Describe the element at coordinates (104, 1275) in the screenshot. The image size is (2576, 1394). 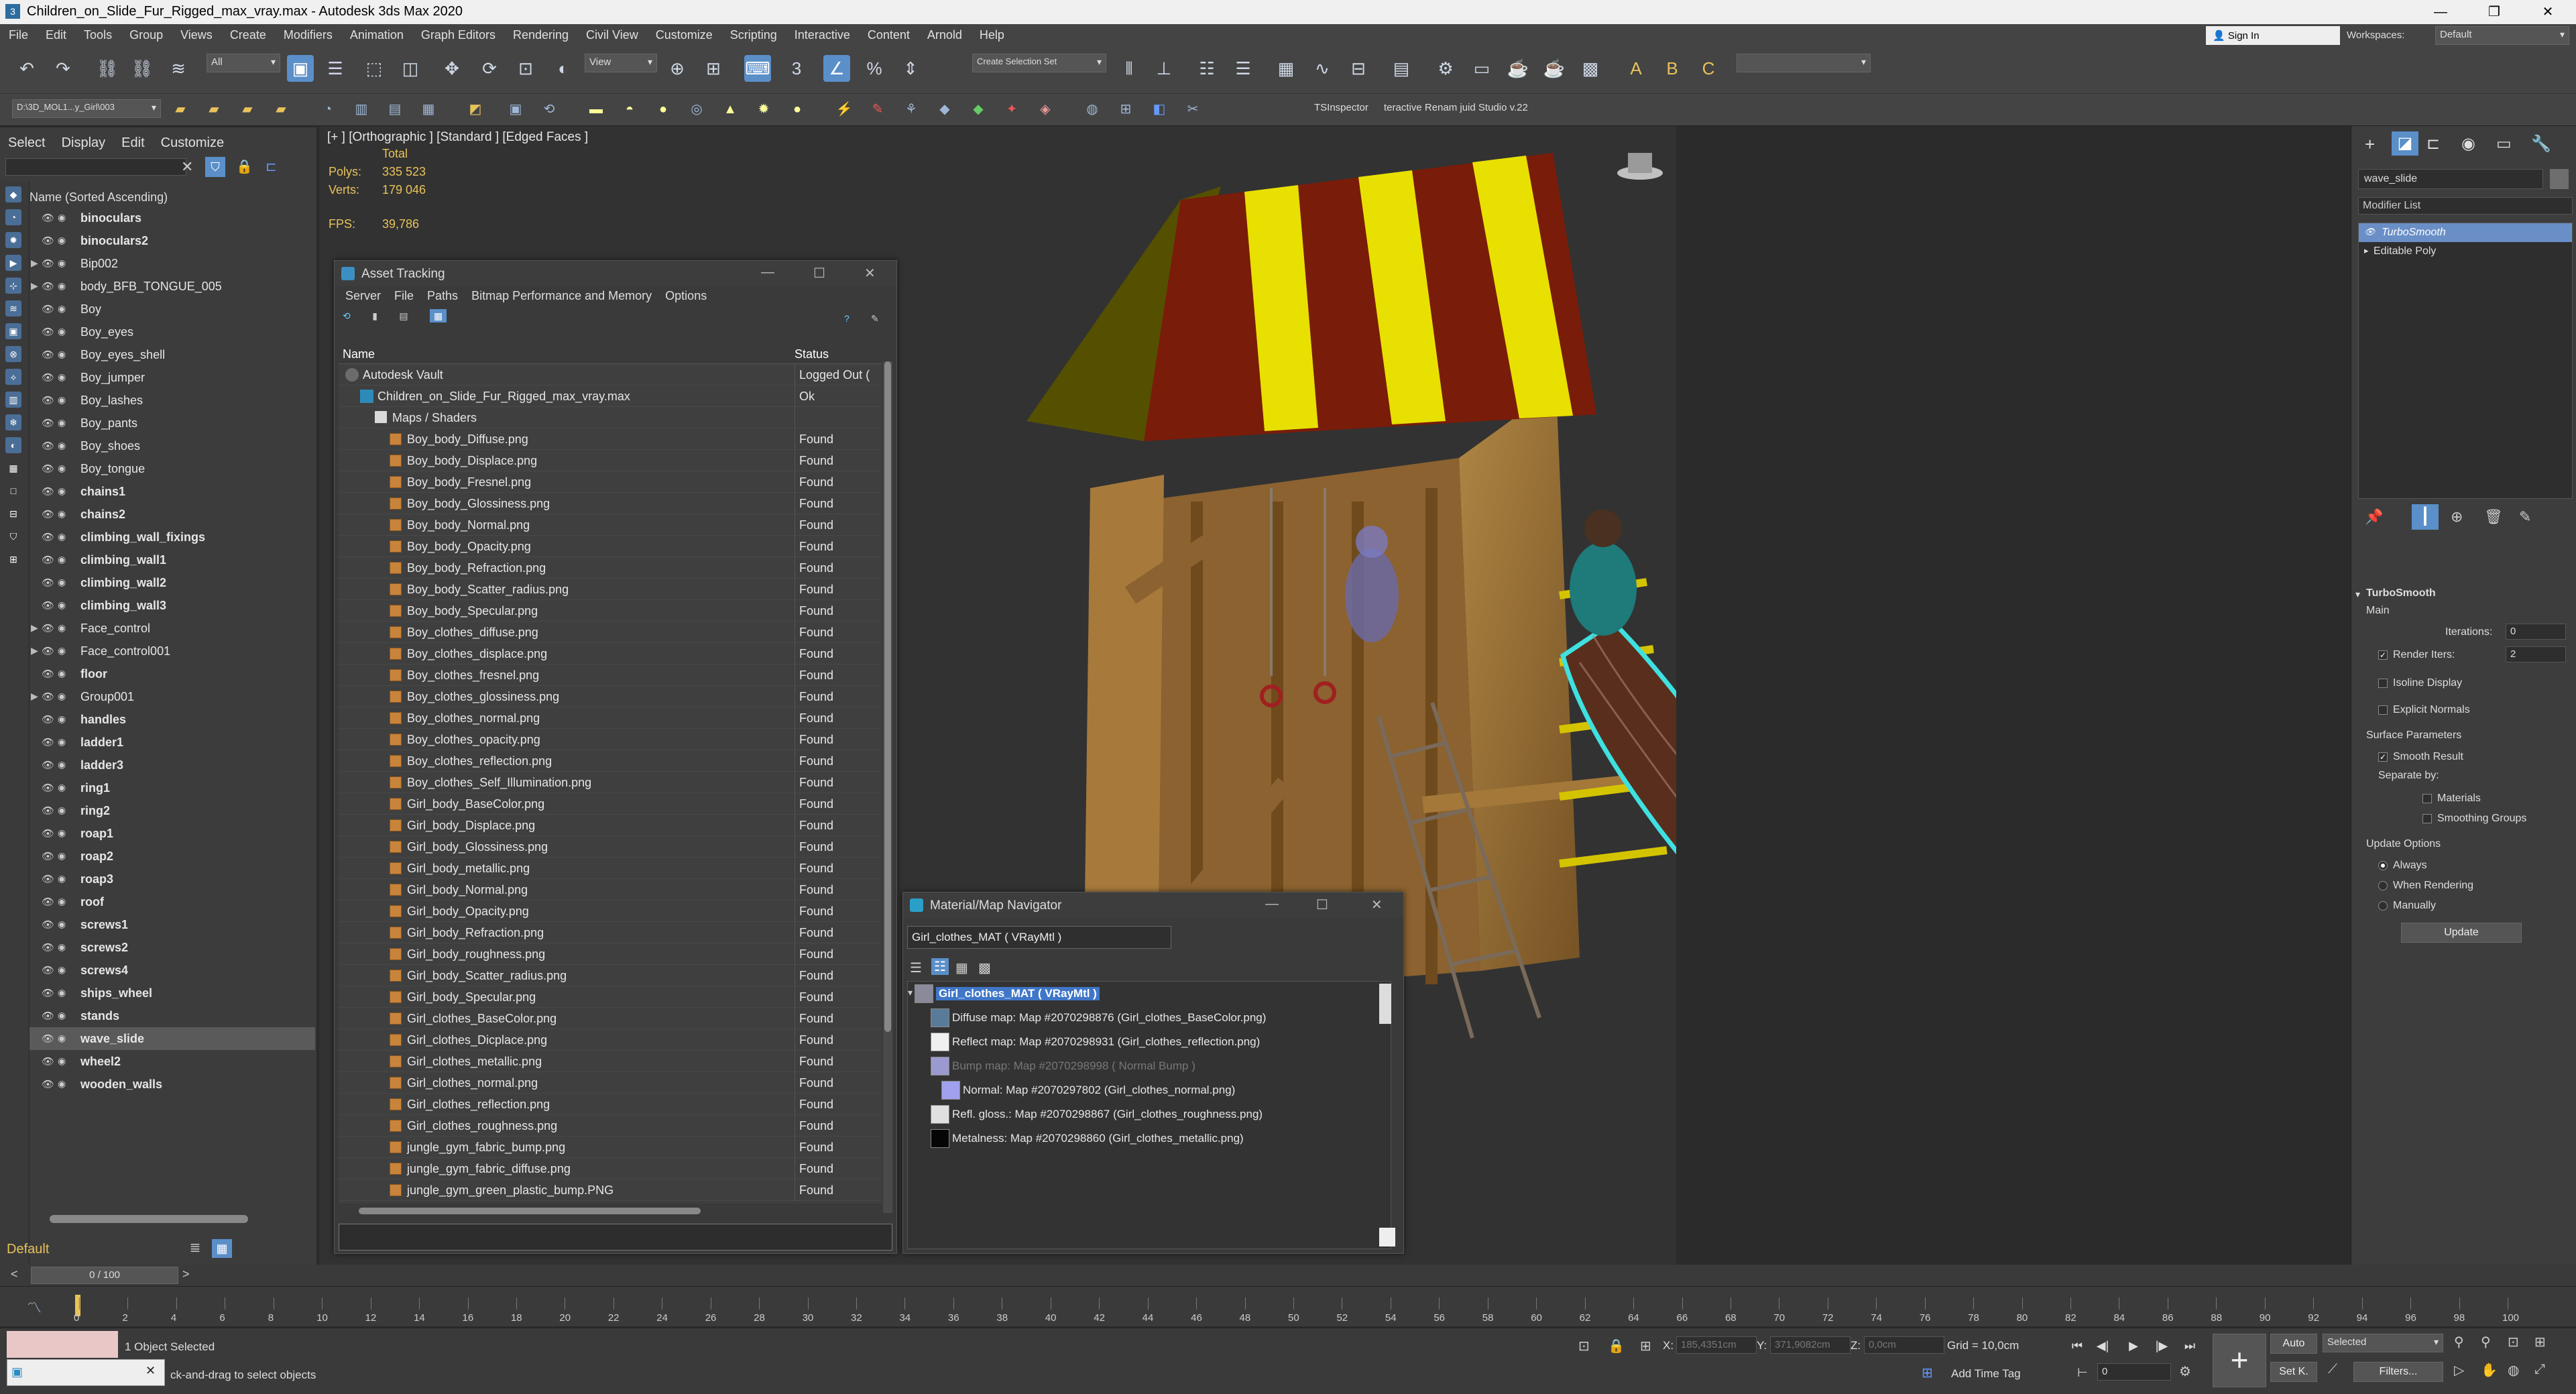
I see `time-slider: 0 / 100` at that location.